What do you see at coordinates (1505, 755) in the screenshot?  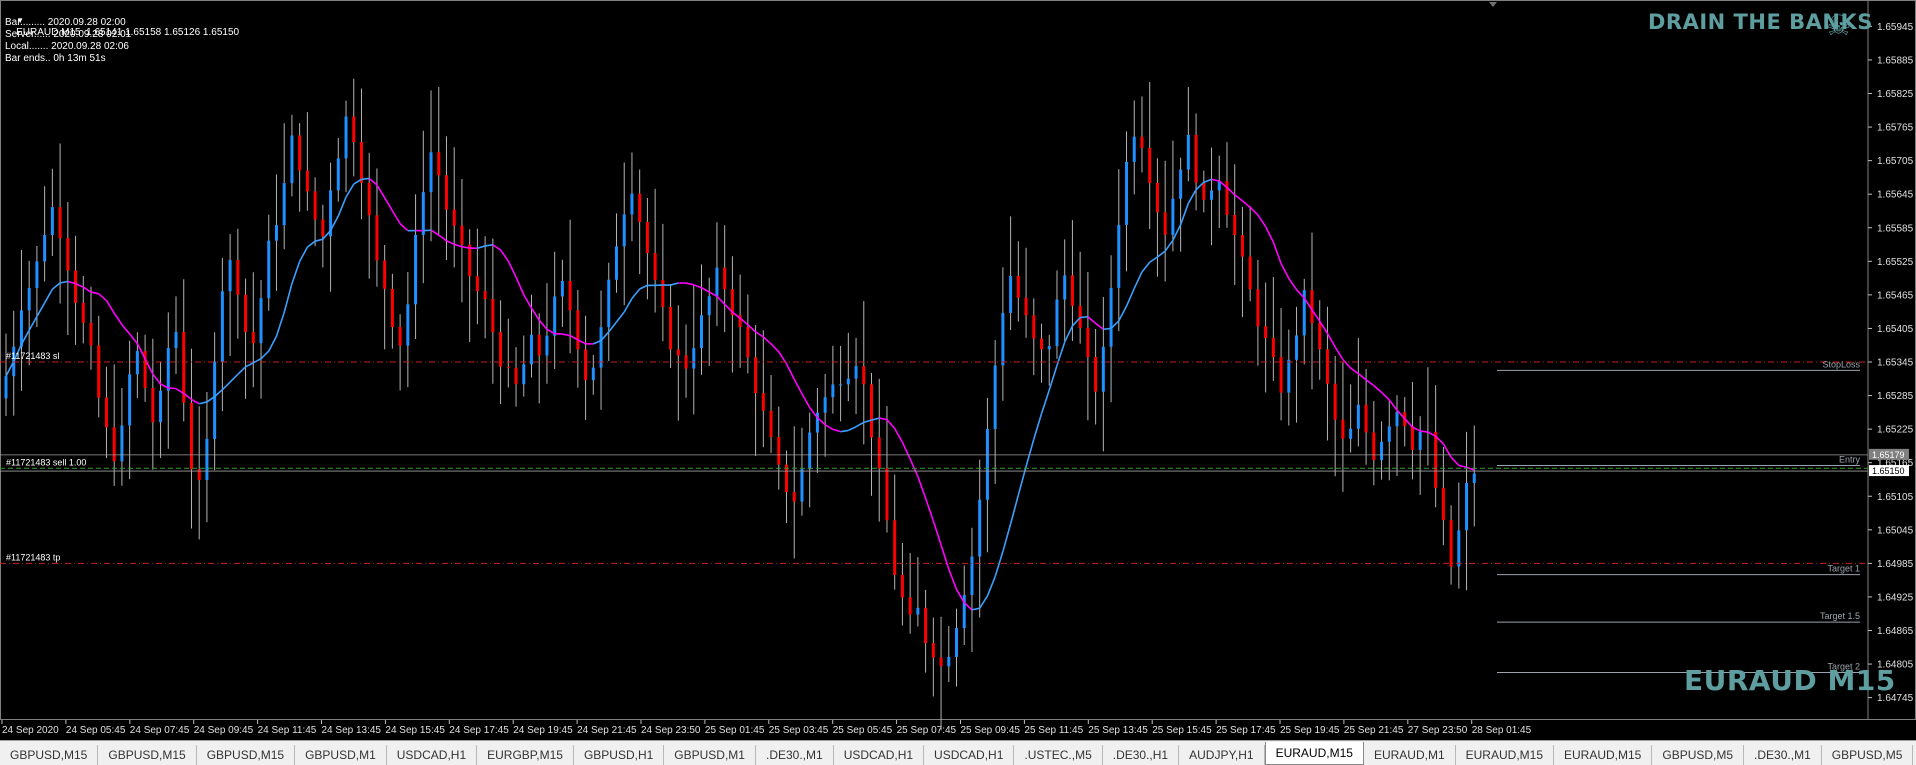 I see `chart-tab: EURAUD,M15` at bounding box center [1505, 755].